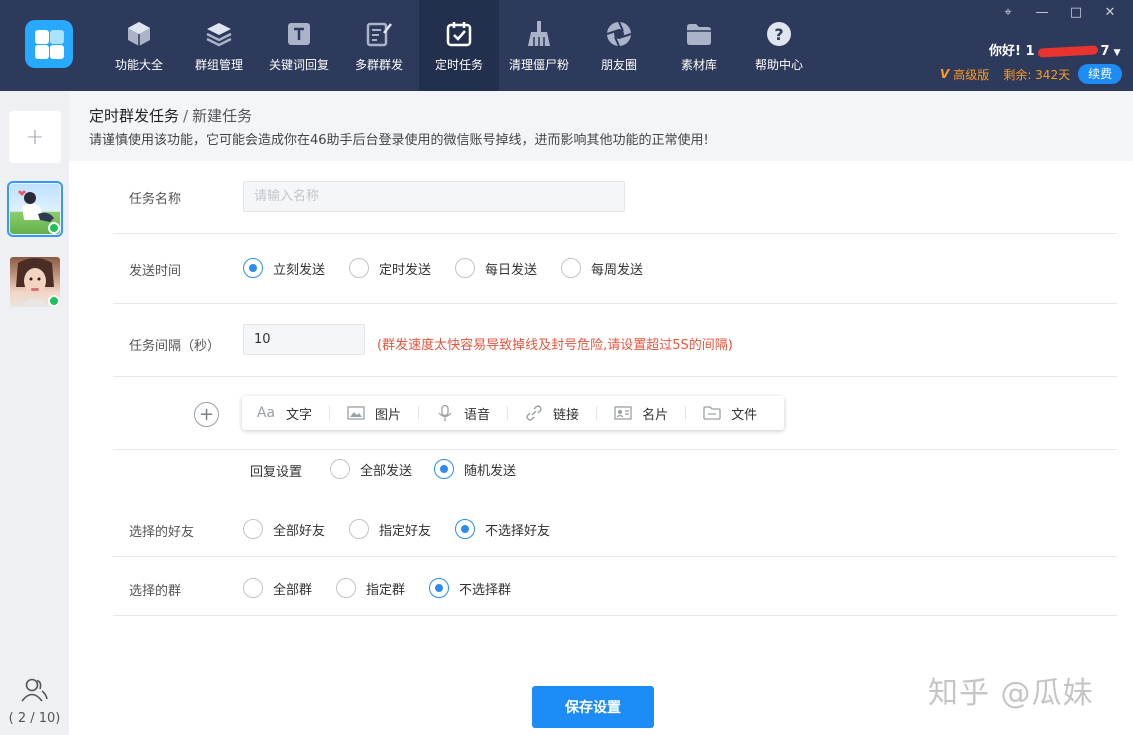 The width and height of the screenshot is (1133, 735). Describe the element at coordinates (386, 471) in the screenshot. I see `radio-label: 全部发送` at that location.